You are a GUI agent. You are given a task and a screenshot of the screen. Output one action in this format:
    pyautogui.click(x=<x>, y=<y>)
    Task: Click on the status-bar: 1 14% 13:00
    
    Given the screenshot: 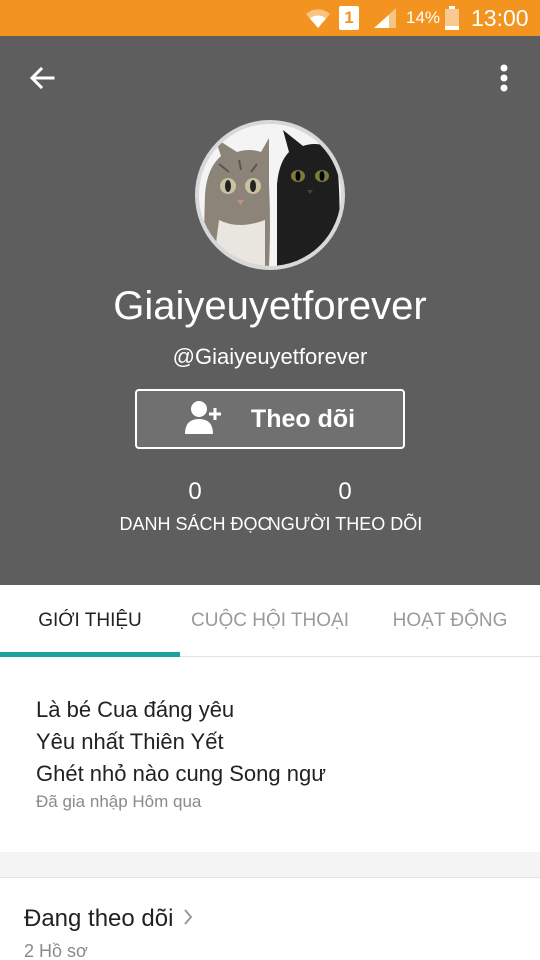 What is the action you would take?
    pyautogui.click(x=270, y=18)
    